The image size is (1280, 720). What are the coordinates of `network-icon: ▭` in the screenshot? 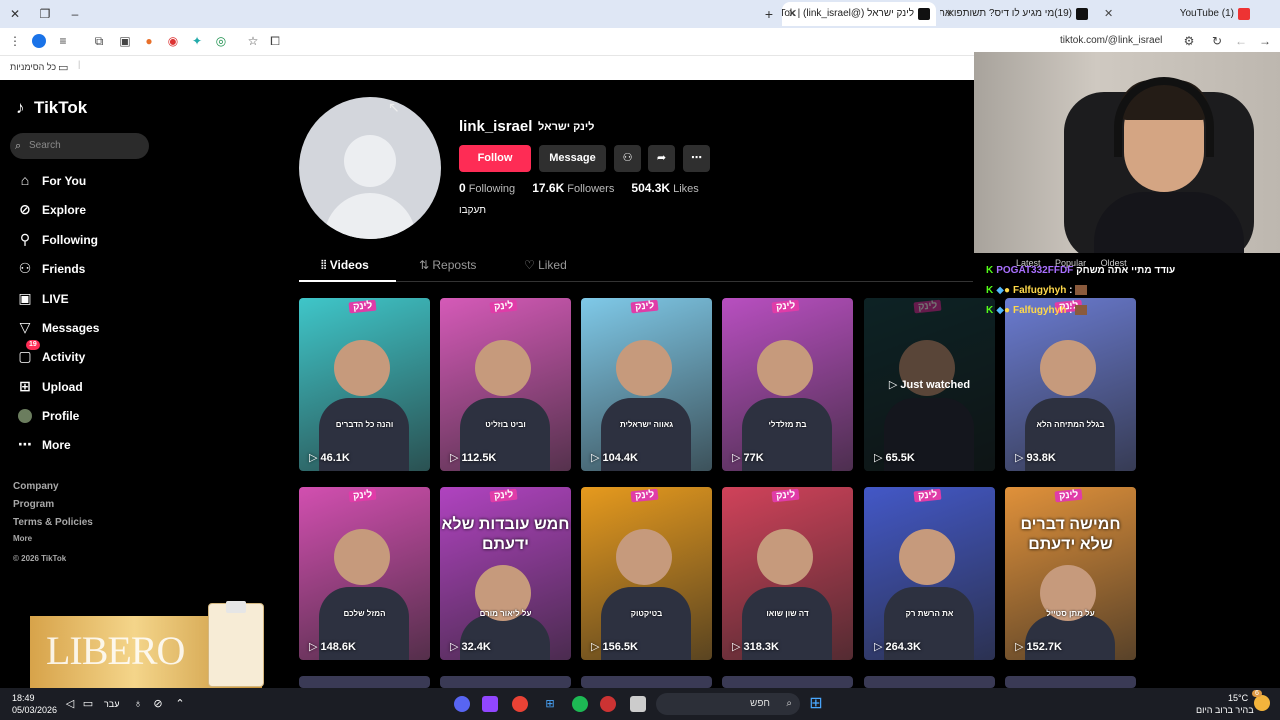 It's located at (88, 704).